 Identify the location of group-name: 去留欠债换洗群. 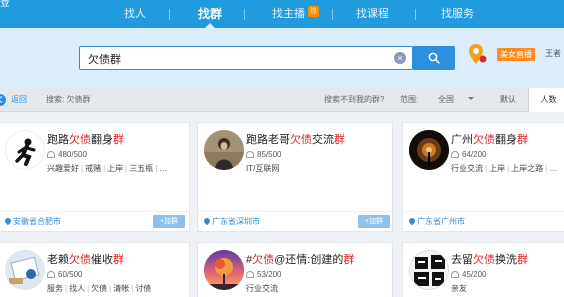
(489, 259).